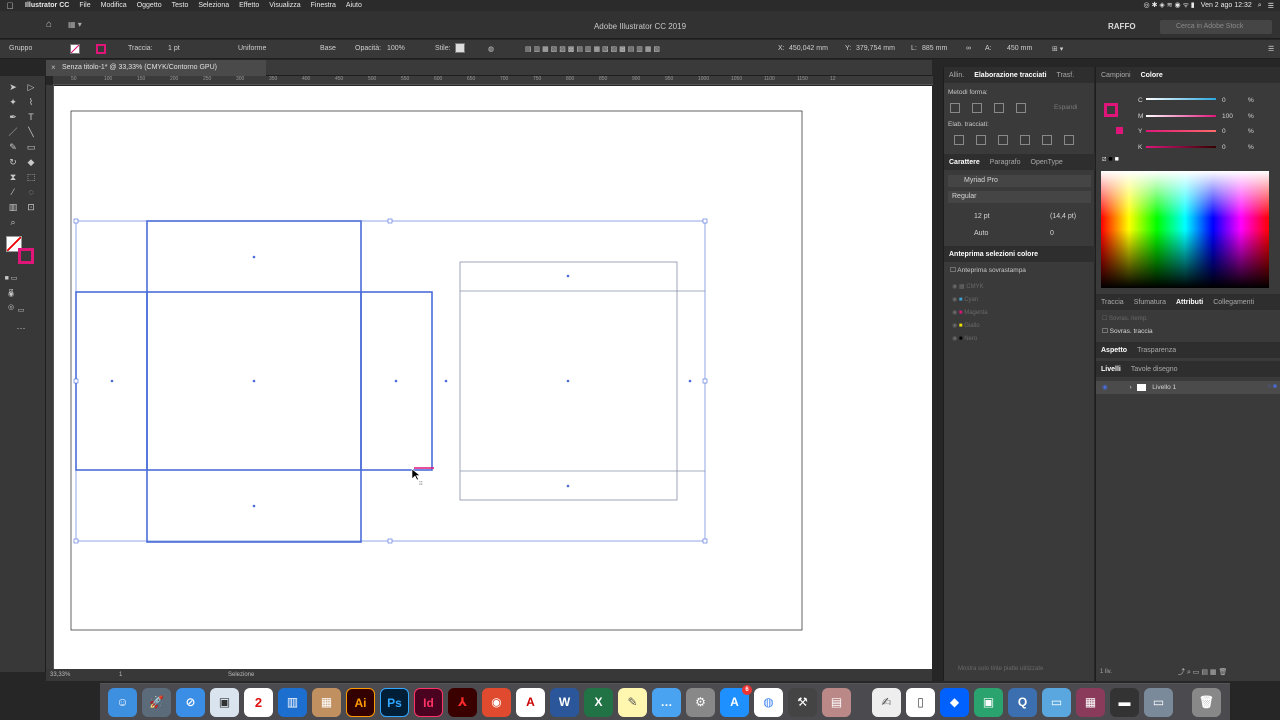 The width and height of the screenshot is (1280, 720). Describe the element at coordinates (1127, 331) in the screenshot. I see `overprint-stroke-checkbox: ☐ Sovras. traccia` at that location.